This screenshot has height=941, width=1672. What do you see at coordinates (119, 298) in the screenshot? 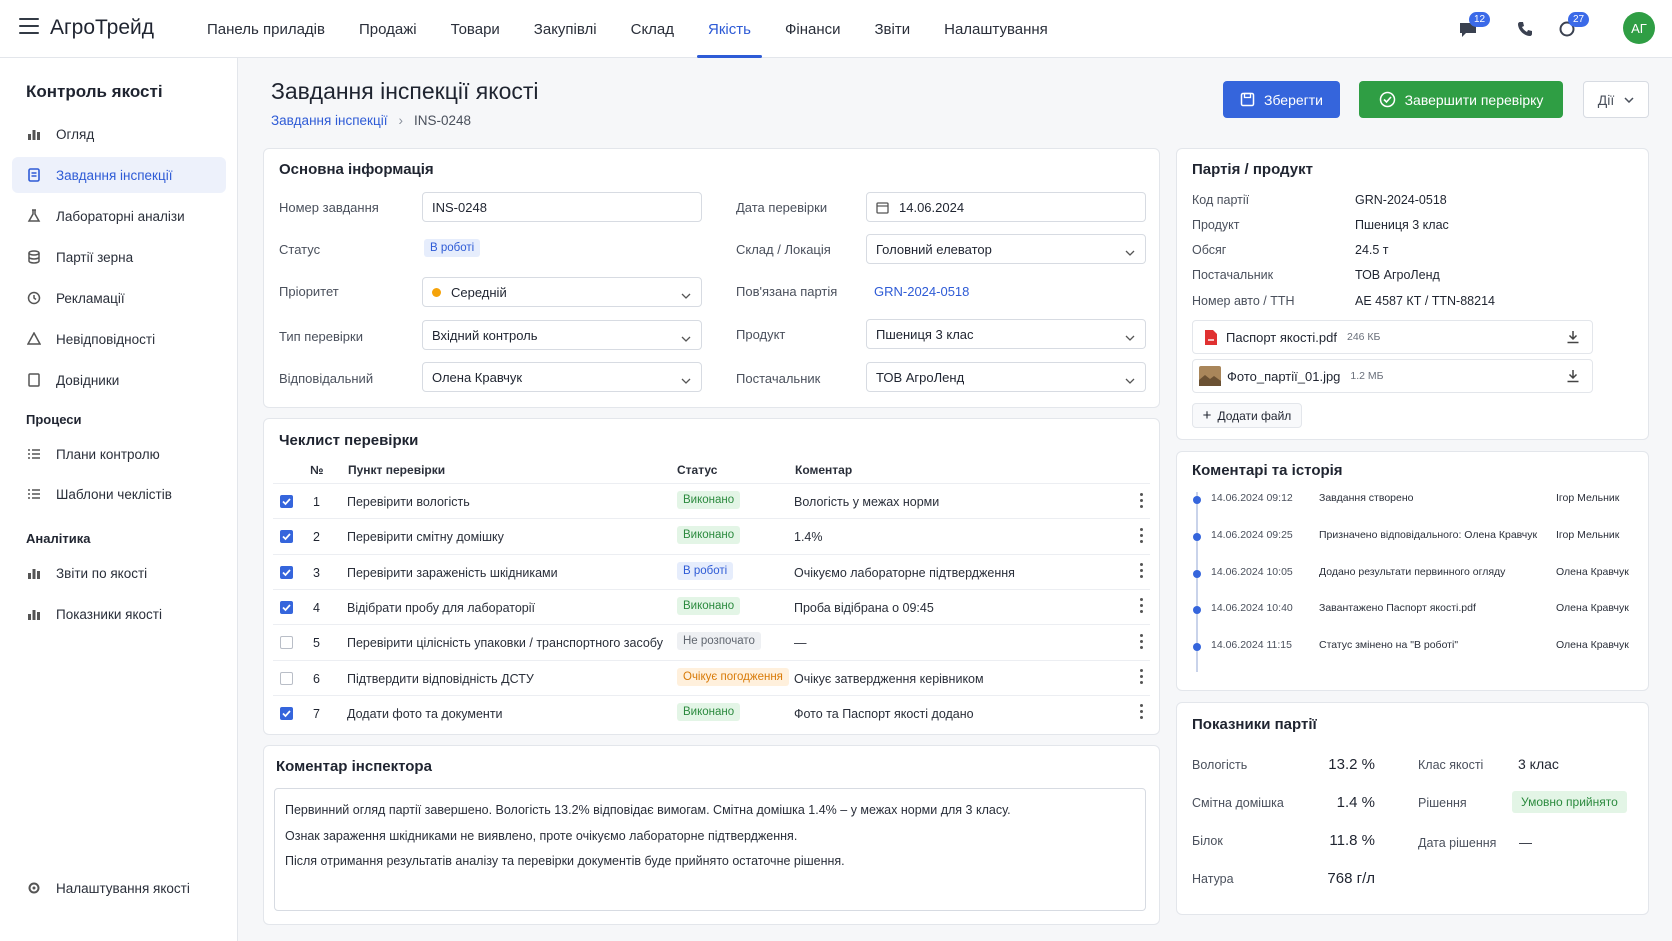
I see `sidebar-item-claims: Рекламації` at bounding box center [119, 298].